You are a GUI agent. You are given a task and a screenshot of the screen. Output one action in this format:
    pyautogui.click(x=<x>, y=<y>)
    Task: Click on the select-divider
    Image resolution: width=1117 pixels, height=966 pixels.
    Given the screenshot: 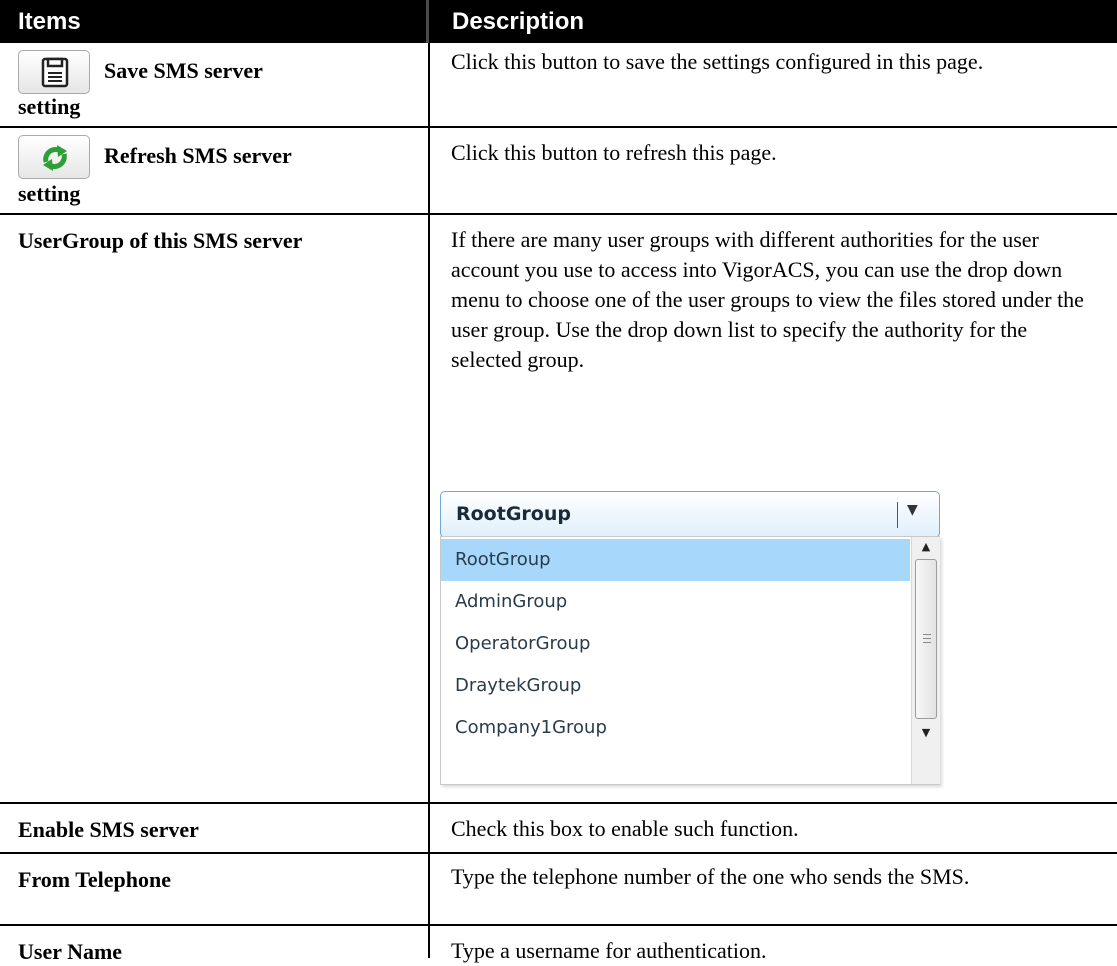 What is the action you would take?
    pyautogui.click(x=897, y=515)
    